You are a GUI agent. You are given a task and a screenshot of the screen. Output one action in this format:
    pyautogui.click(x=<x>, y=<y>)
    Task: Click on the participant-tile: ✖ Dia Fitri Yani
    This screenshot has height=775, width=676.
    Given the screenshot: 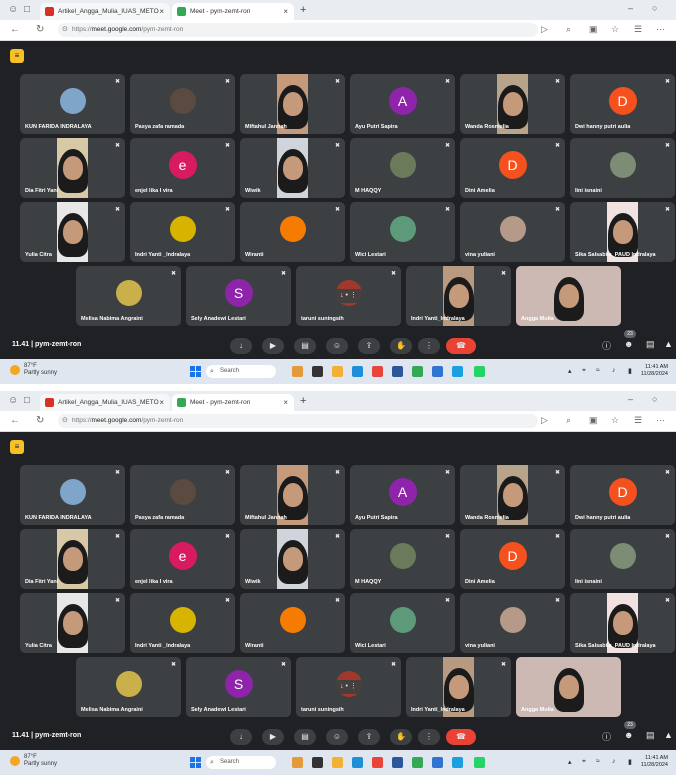 What is the action you would take?
    pyautogui.click(x=72, y=168)
    